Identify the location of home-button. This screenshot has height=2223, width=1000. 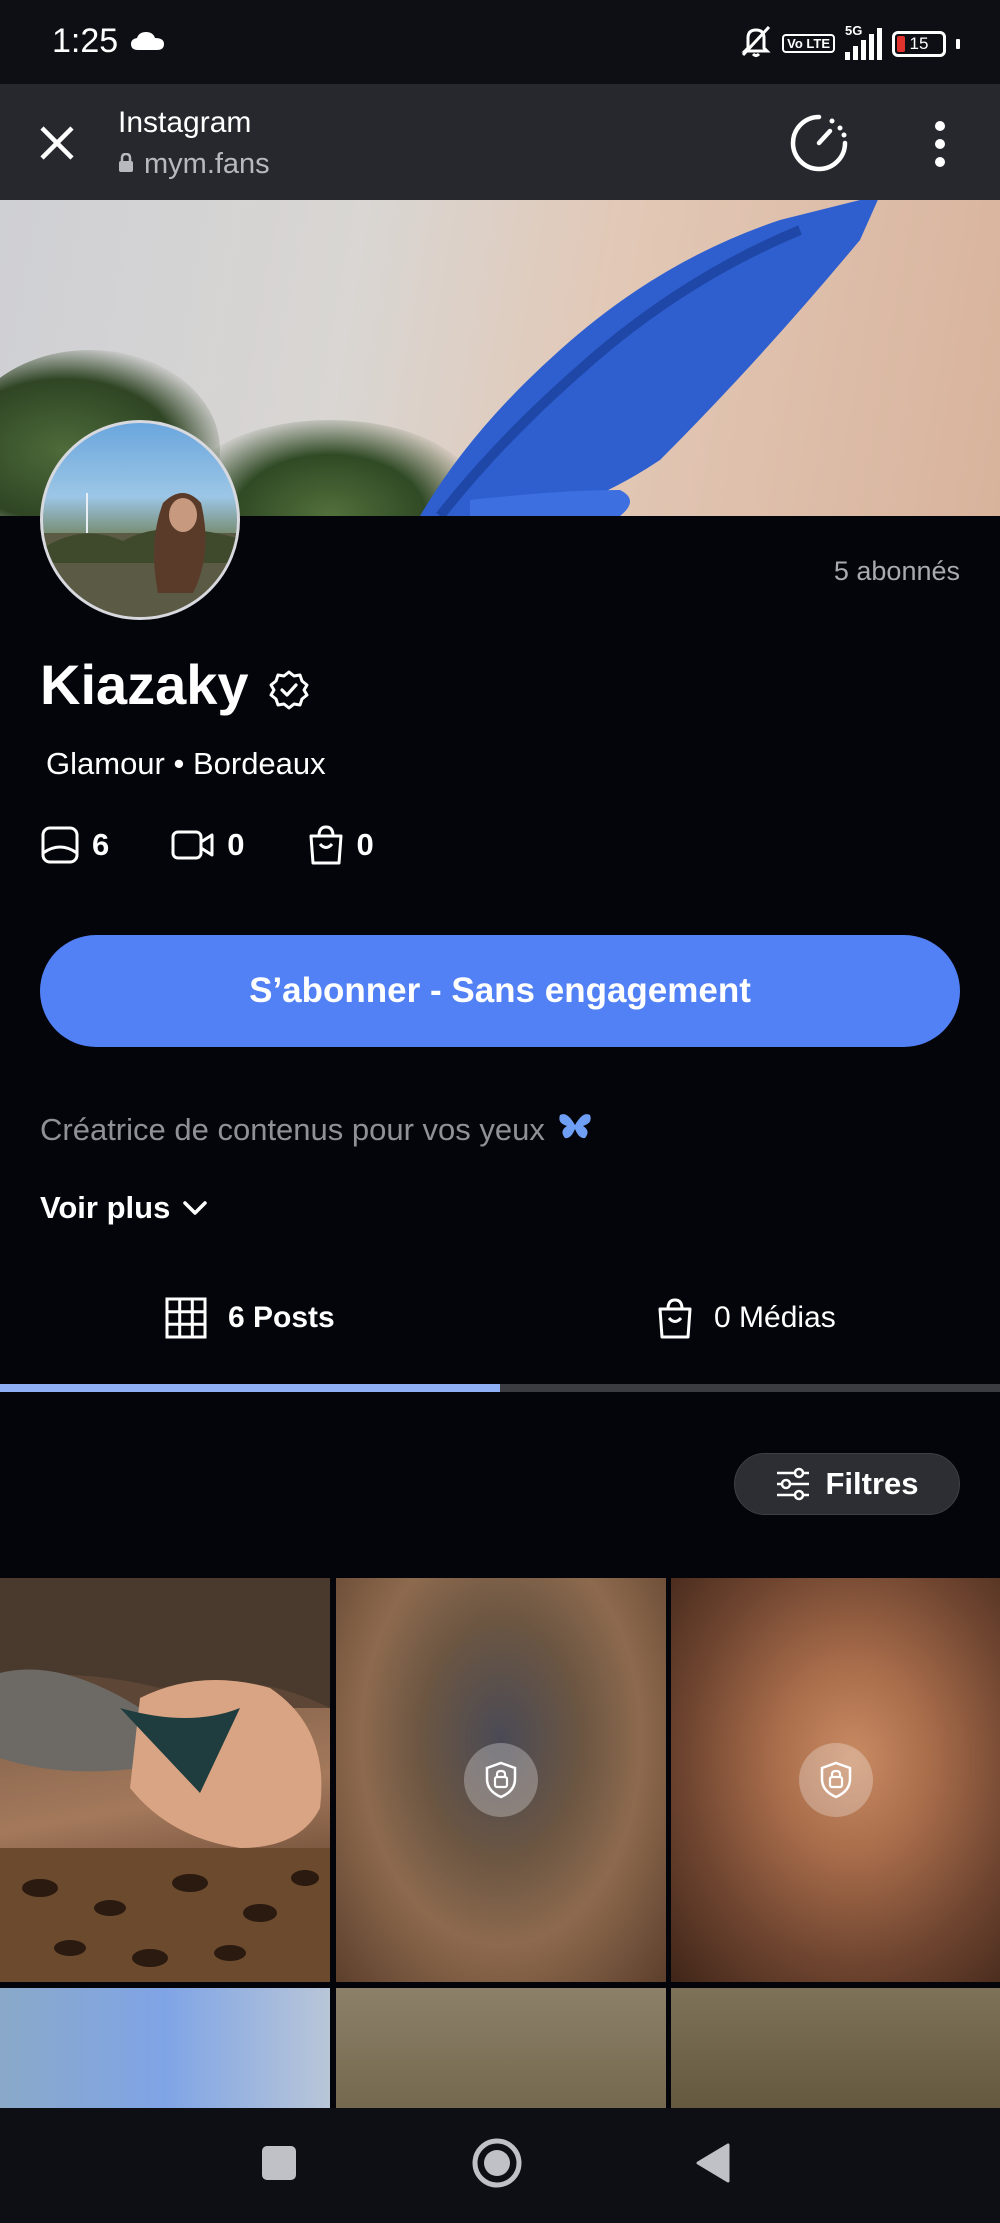
(497, 2163).